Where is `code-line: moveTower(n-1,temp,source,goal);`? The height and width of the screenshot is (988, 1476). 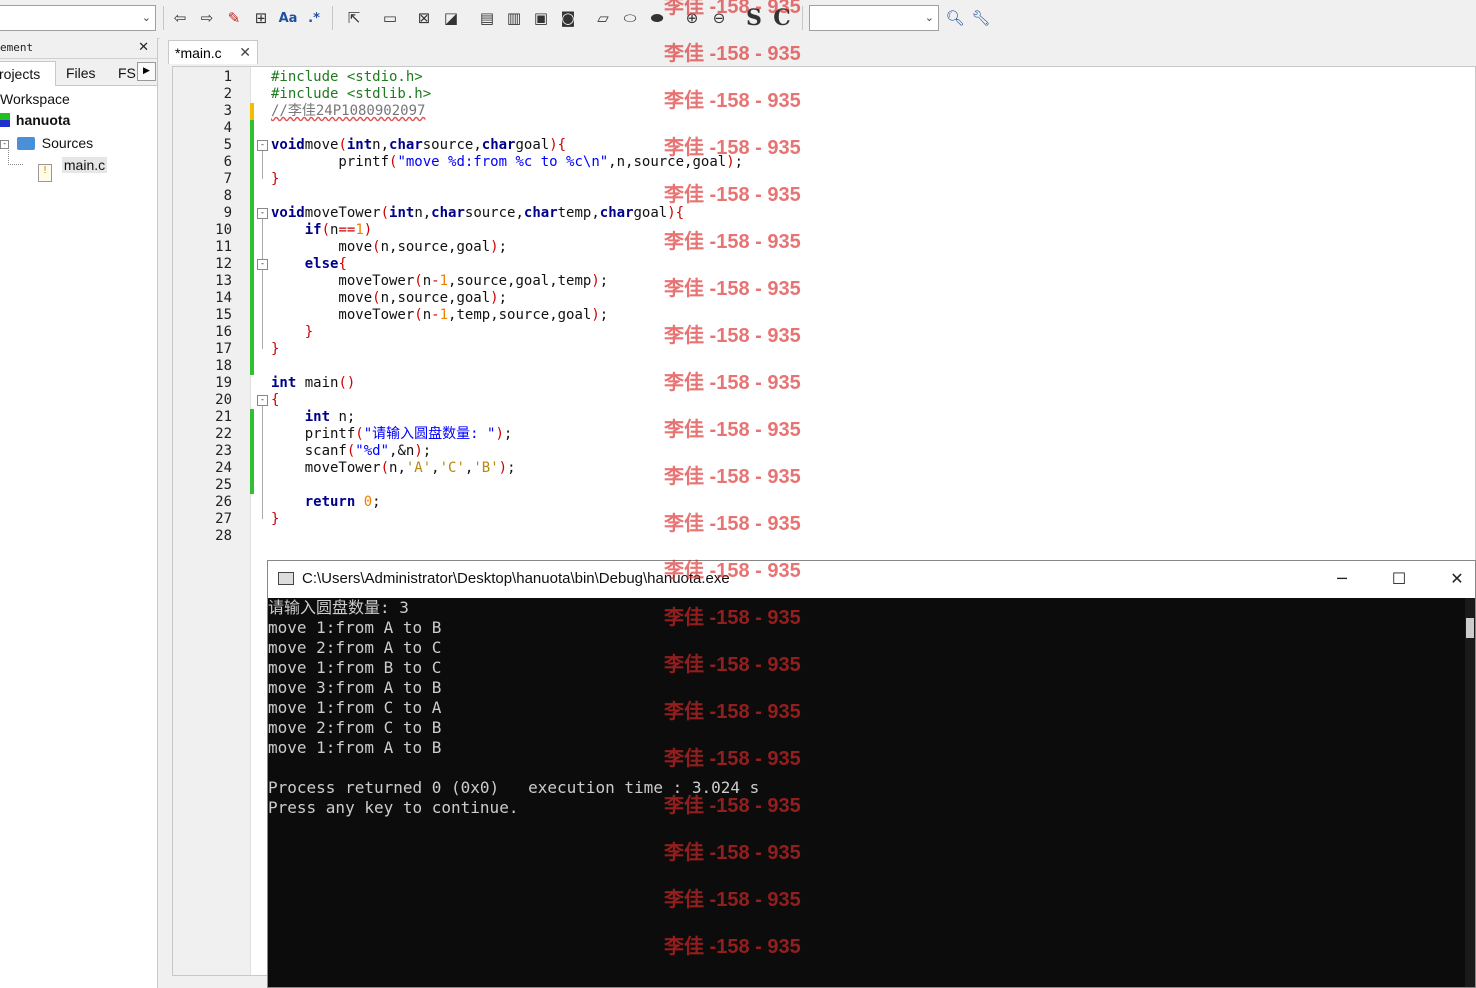 code-line: moveTower(n-1,temp,source,goal); is located at coordinates (439, 315).